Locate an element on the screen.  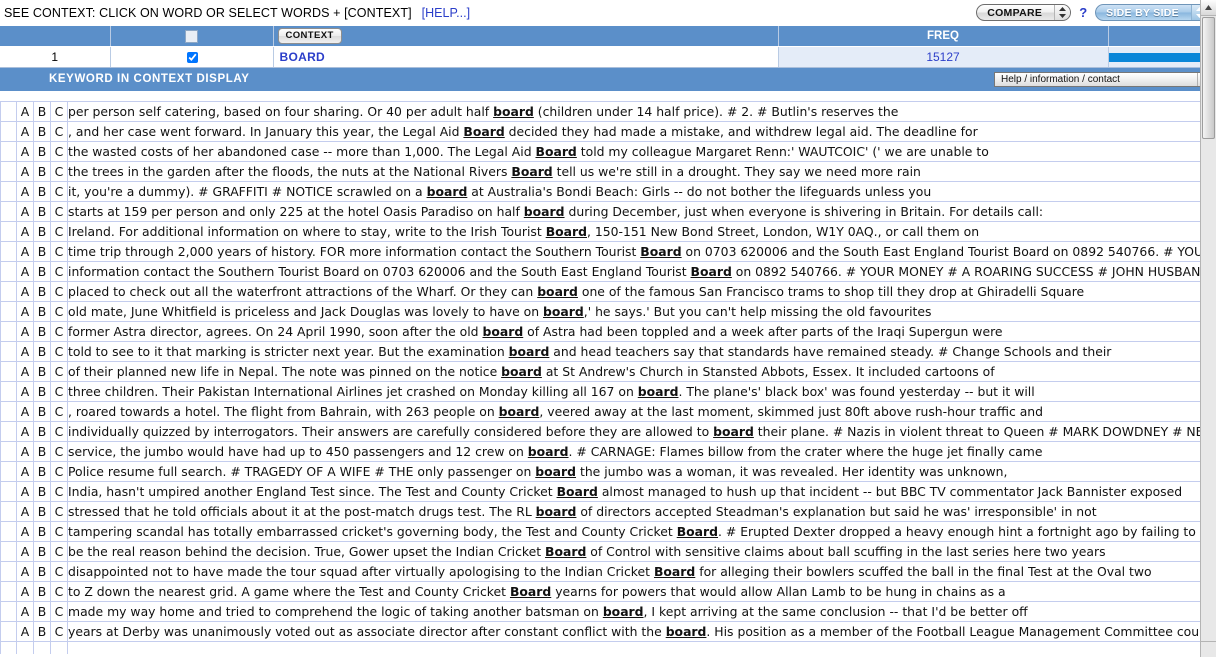
row-keyword: BOARD is located at coordinates (526, 57).